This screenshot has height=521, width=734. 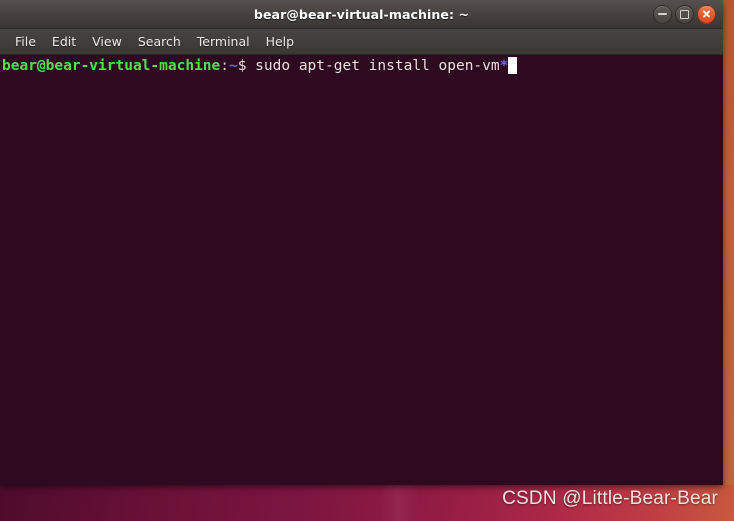 What do you see at coordinates (373, 66) in the screenshot?
I see `terminal-command-text: sudo apt-get install open-vm` at bounding box center [373, 66].